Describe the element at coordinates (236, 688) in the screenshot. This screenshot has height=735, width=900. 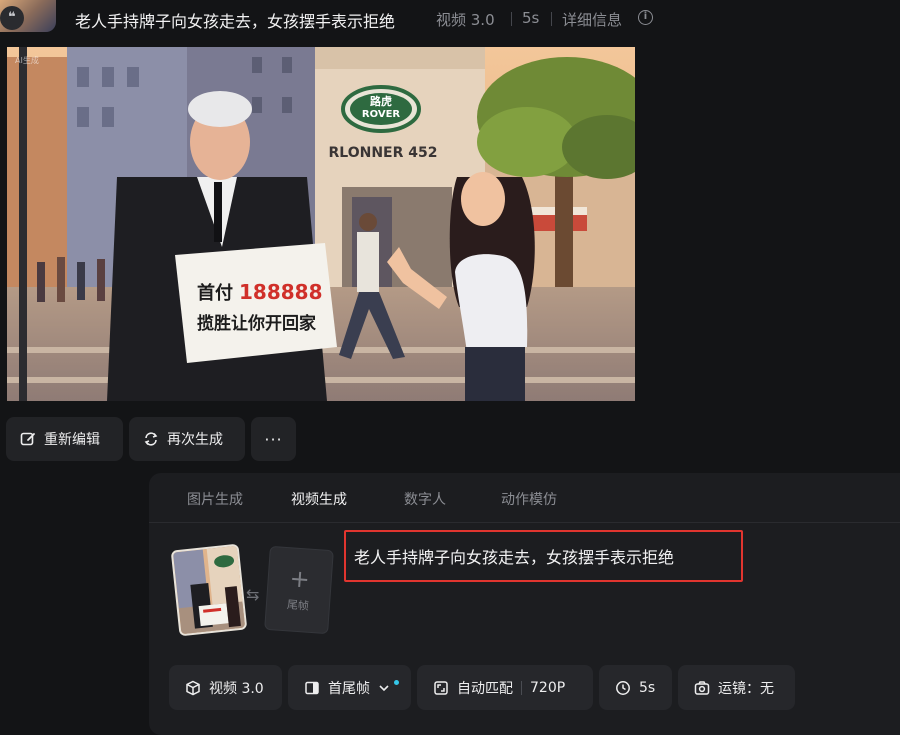
I see `model-chip-label: 视频 3.0` at that location.